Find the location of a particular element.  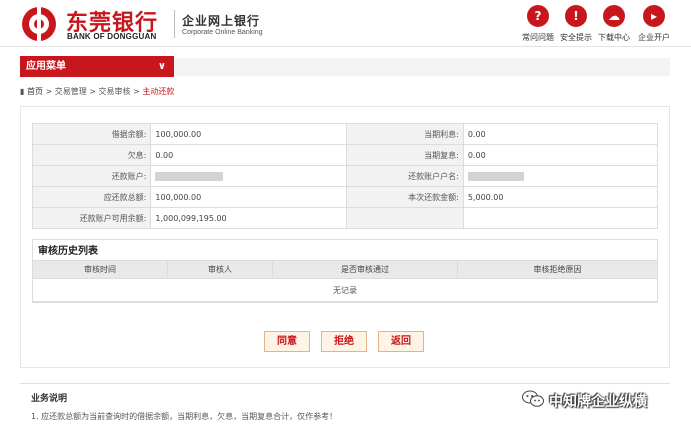

shield-icon: ! is located at coordinates (576, 16).